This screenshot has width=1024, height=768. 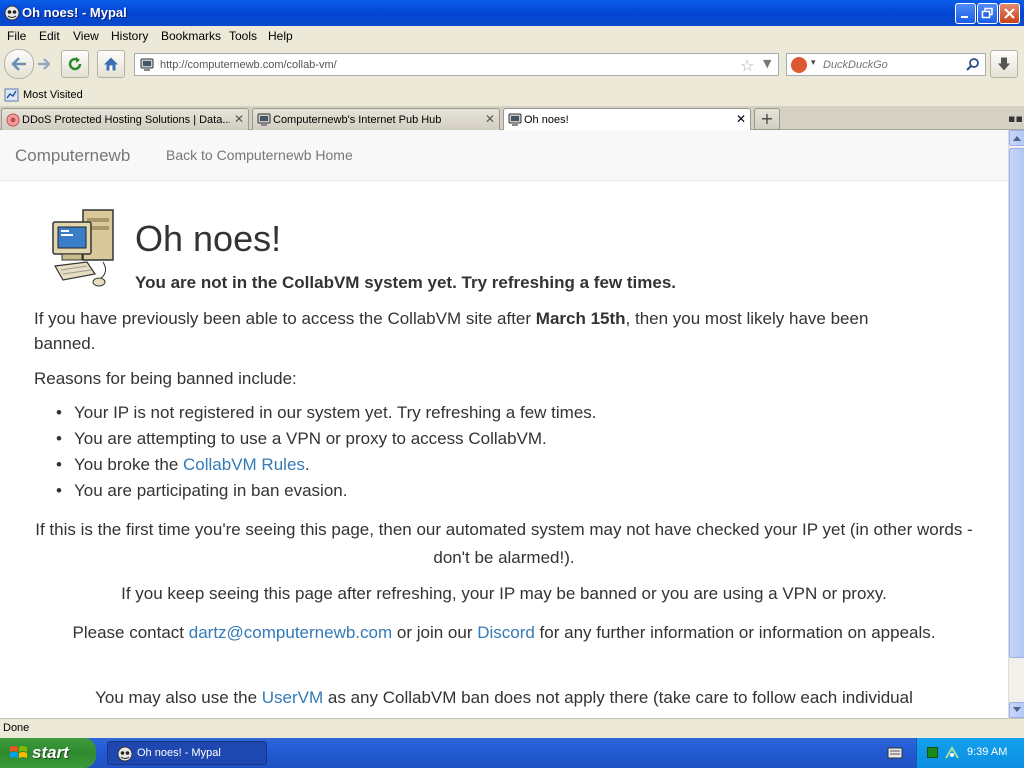 What do you see at coordinates (18, 752) in the screenshot?
I see `windows-flag-icon` at bounding box center [18, 752].